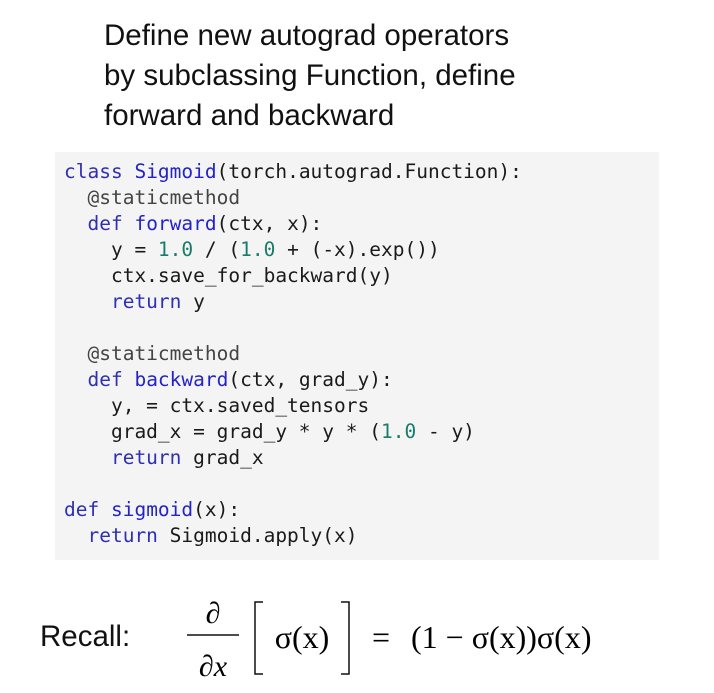 The height and width of the screenshot is (693, 714). I want to click on code-token: class, so click(99, 171).